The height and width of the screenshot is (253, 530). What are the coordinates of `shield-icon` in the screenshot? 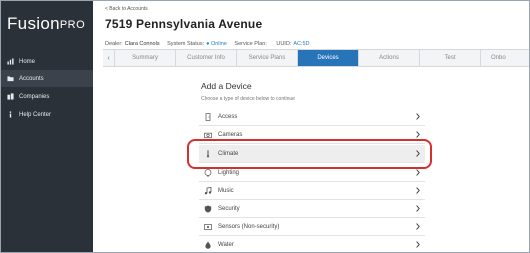 It's located at (208, 209).